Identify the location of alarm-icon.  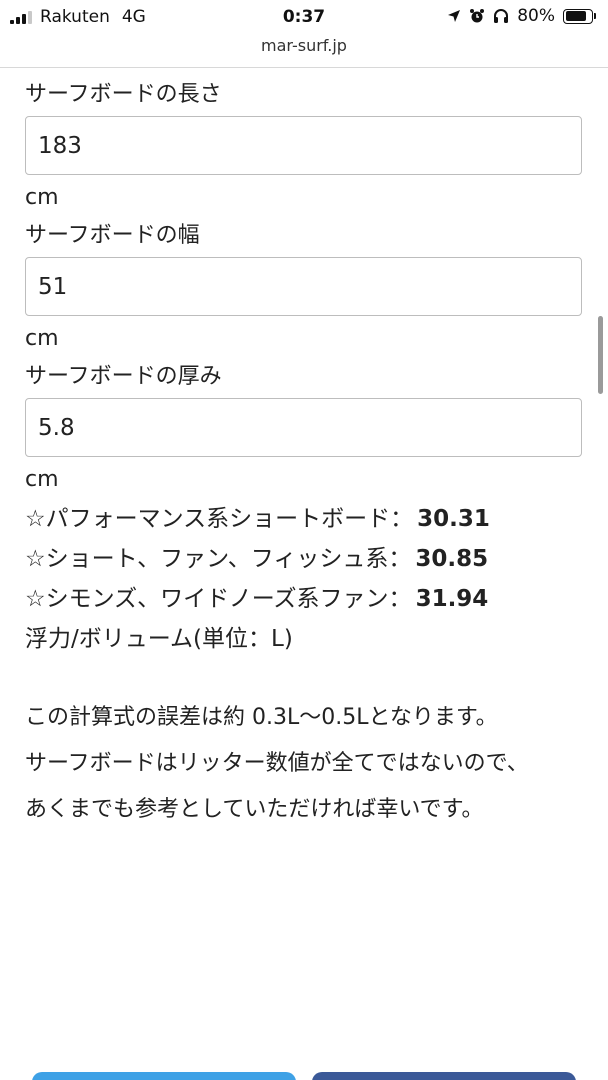
(477, 16).